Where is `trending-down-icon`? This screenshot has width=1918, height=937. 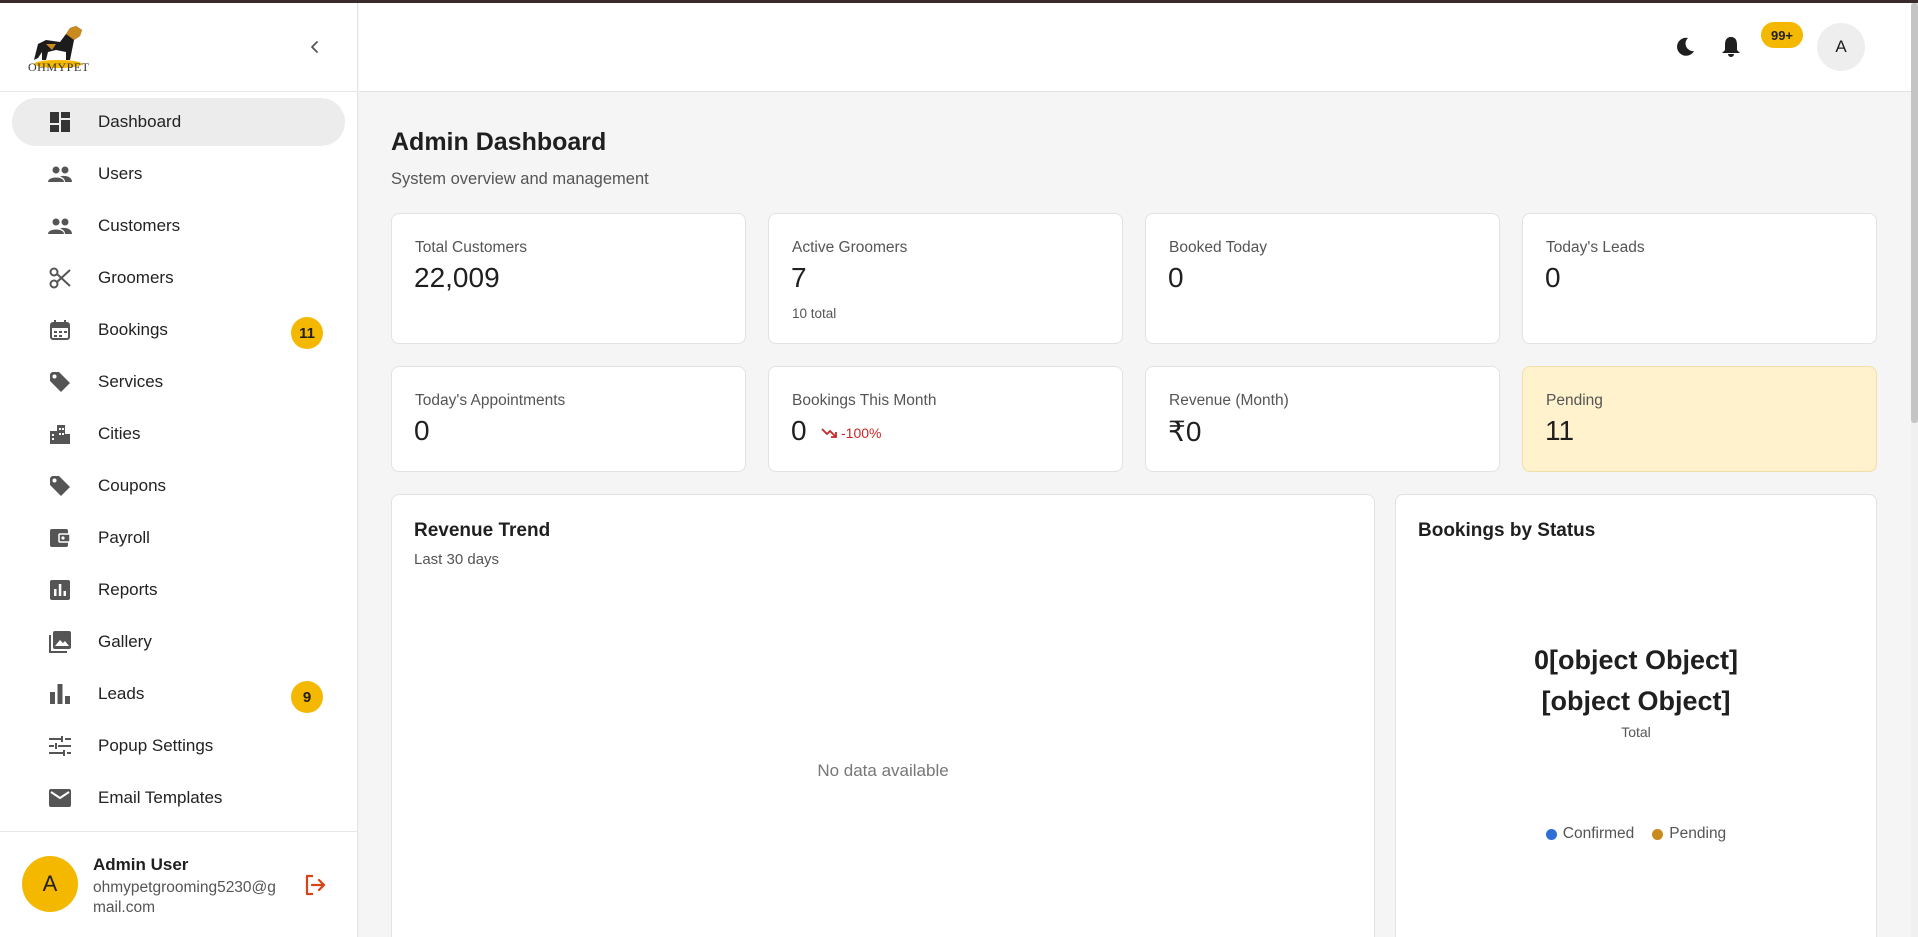 trending-down-icon is located at coordinates (829, 433).